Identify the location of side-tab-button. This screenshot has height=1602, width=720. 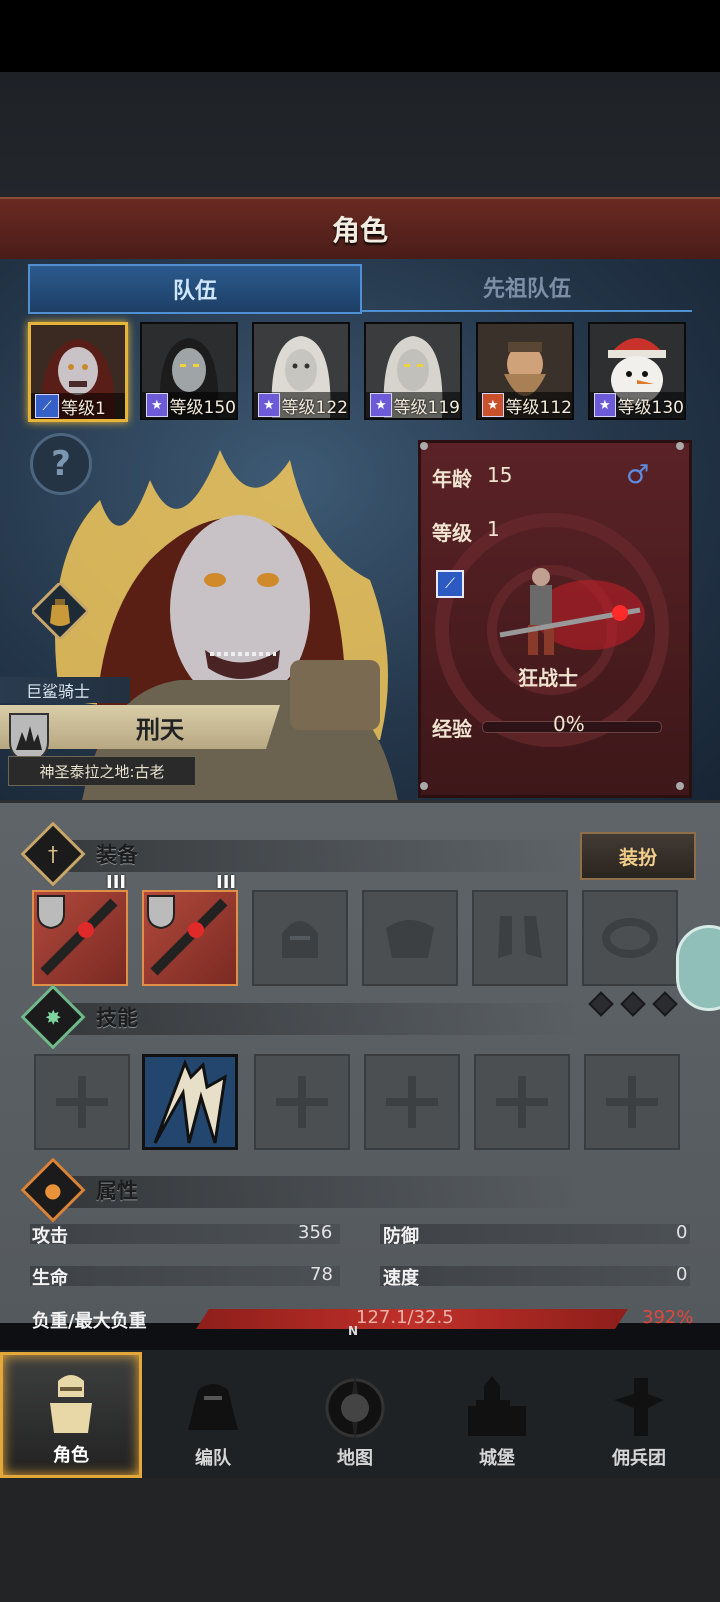
(698, 968).